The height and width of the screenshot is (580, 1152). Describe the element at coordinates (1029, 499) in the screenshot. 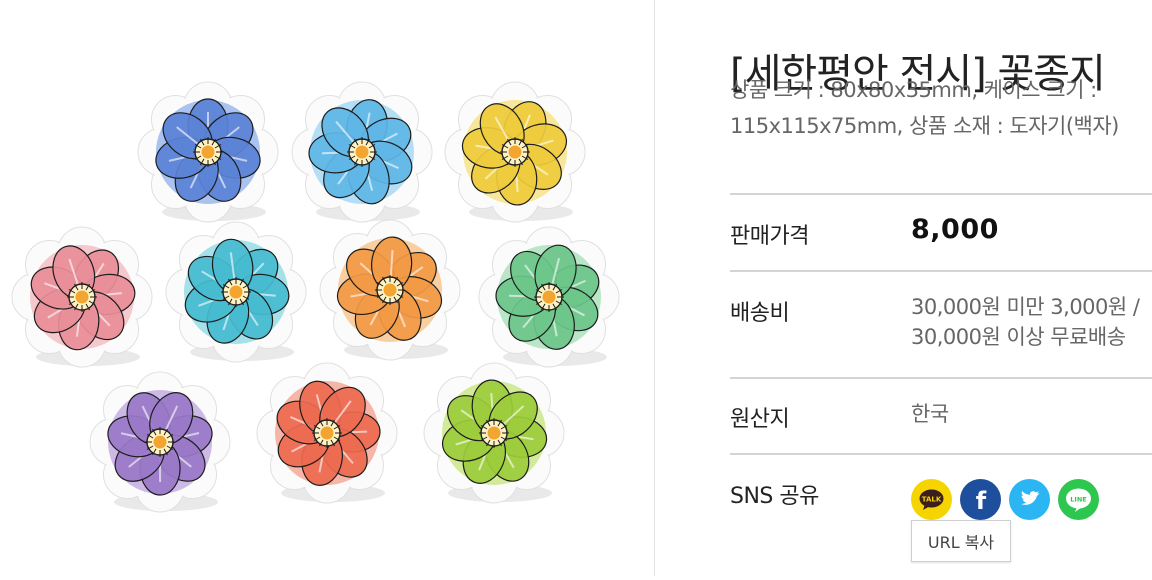

I see `twitter-share-icon` at that location.